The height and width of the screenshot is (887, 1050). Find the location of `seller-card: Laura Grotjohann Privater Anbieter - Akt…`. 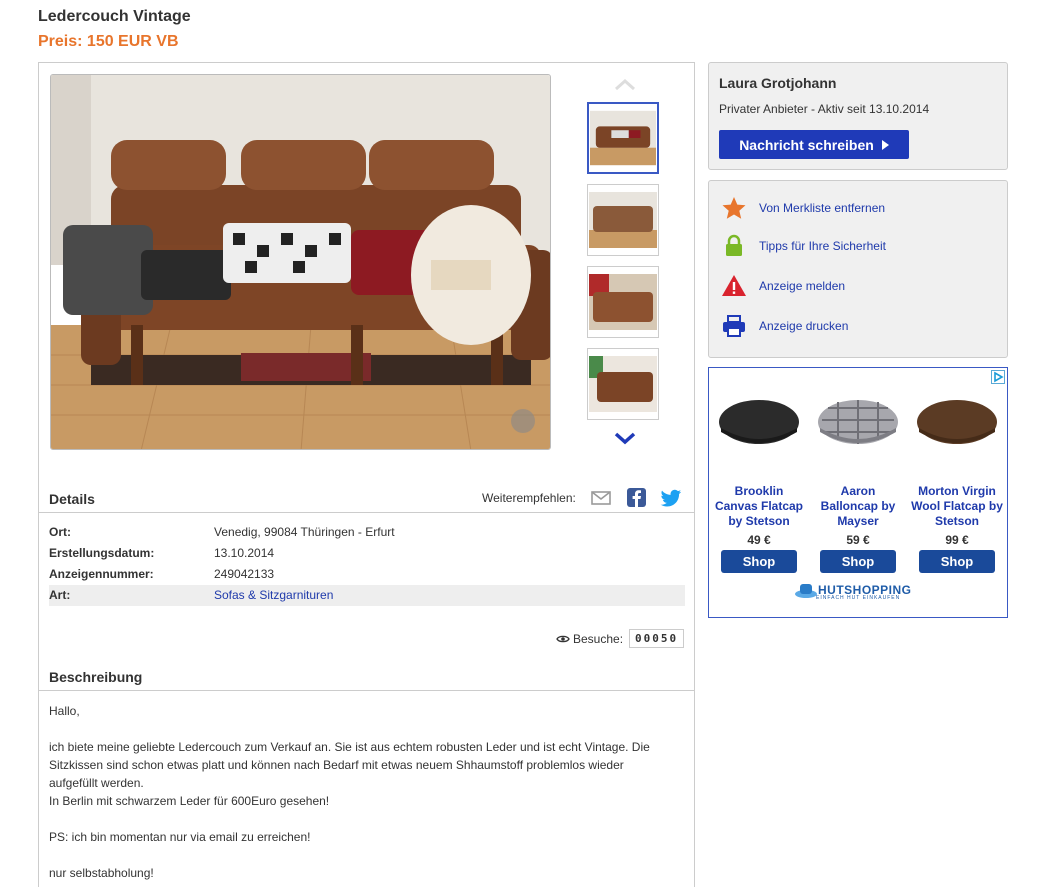

seller-card: Laura Grotjohann Privater Anbieter - Akt… is located at coordinates (858, 116).